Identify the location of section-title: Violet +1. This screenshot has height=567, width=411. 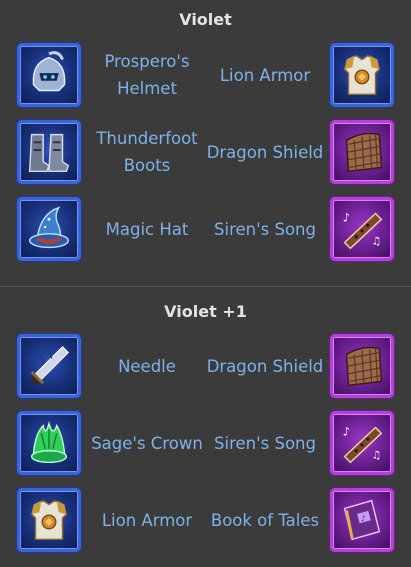
(205, 311).